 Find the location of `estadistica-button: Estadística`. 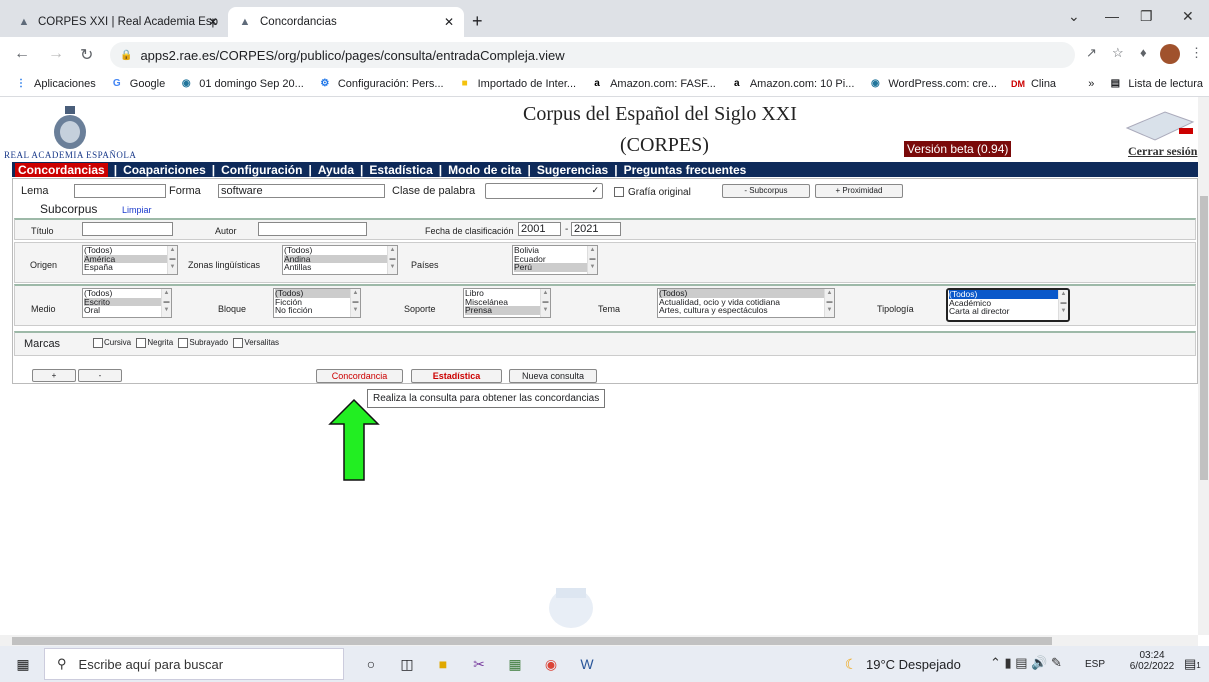

estadistica-button: Estadística is located at coordinates (456, 376).